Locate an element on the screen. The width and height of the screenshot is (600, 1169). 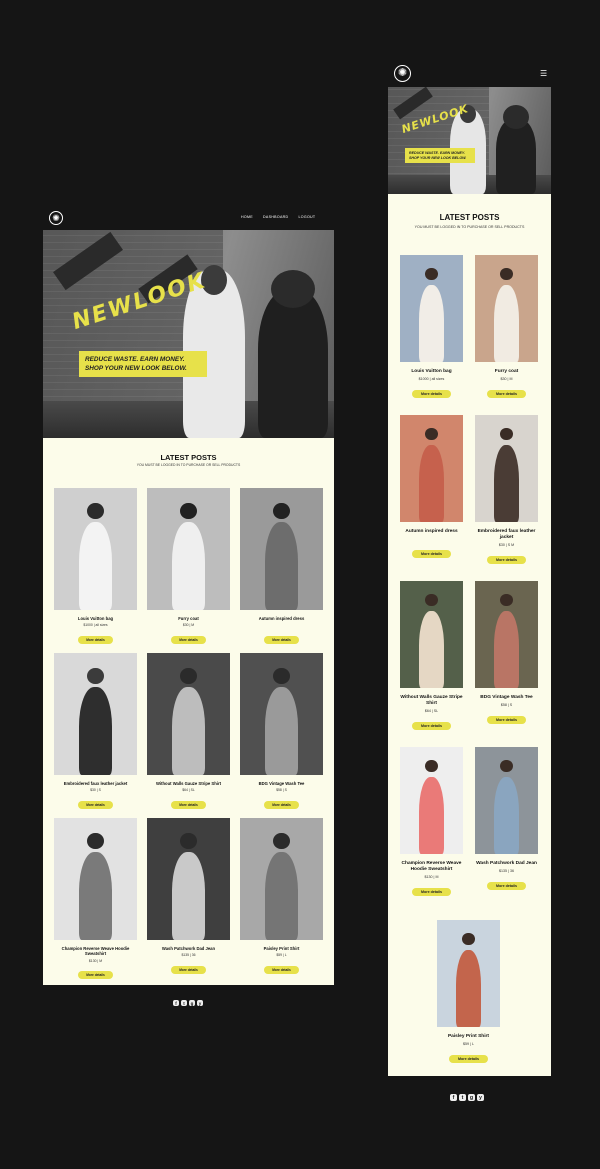
mobile-social-icons: ftgy is located at coordinates (467, 1097).